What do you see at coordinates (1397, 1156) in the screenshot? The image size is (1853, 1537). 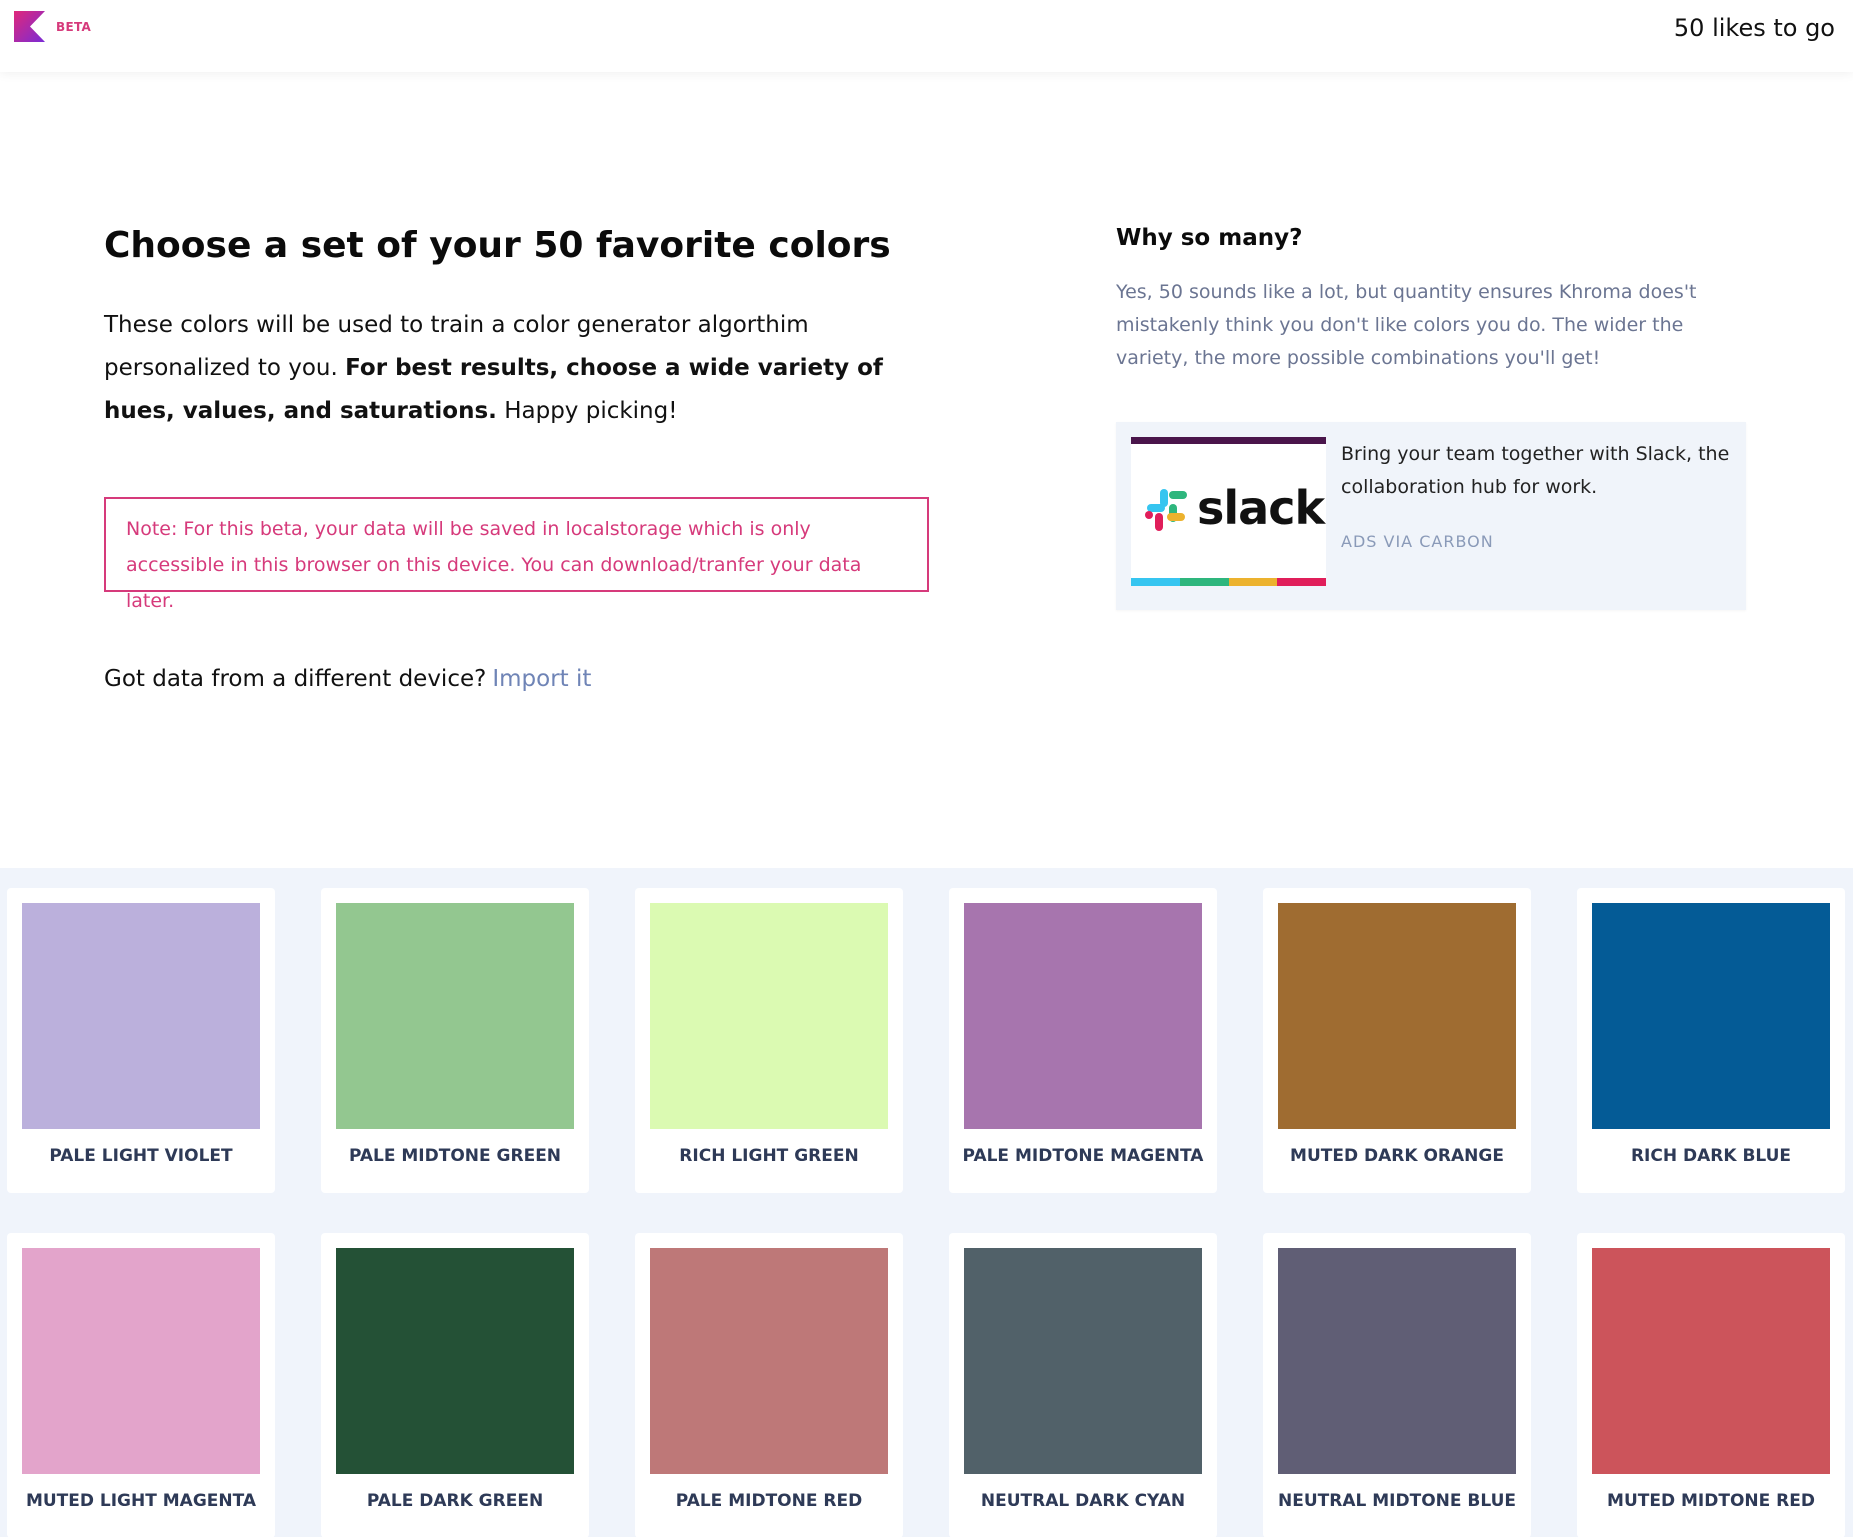 I see `color-name: MUTED DARK ORANGE` at bounding box center [1397, 1156].